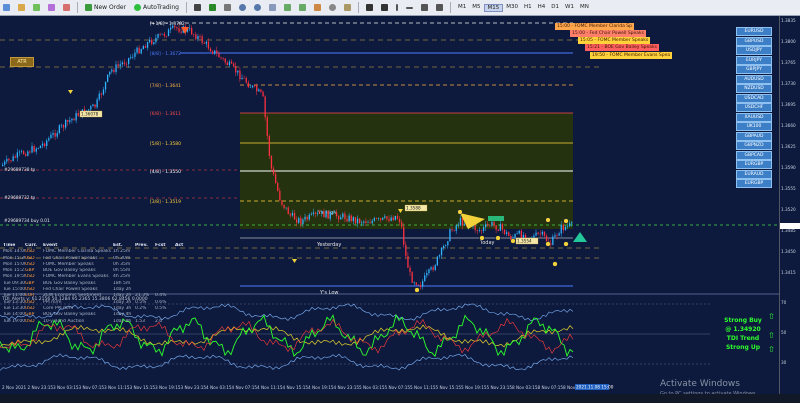 This screenshot has width=800, height=403. What do you see at coordinates (754, 126) in the screenshot?
I see `symbol-button: UK100` at bounding box center [754, 126].